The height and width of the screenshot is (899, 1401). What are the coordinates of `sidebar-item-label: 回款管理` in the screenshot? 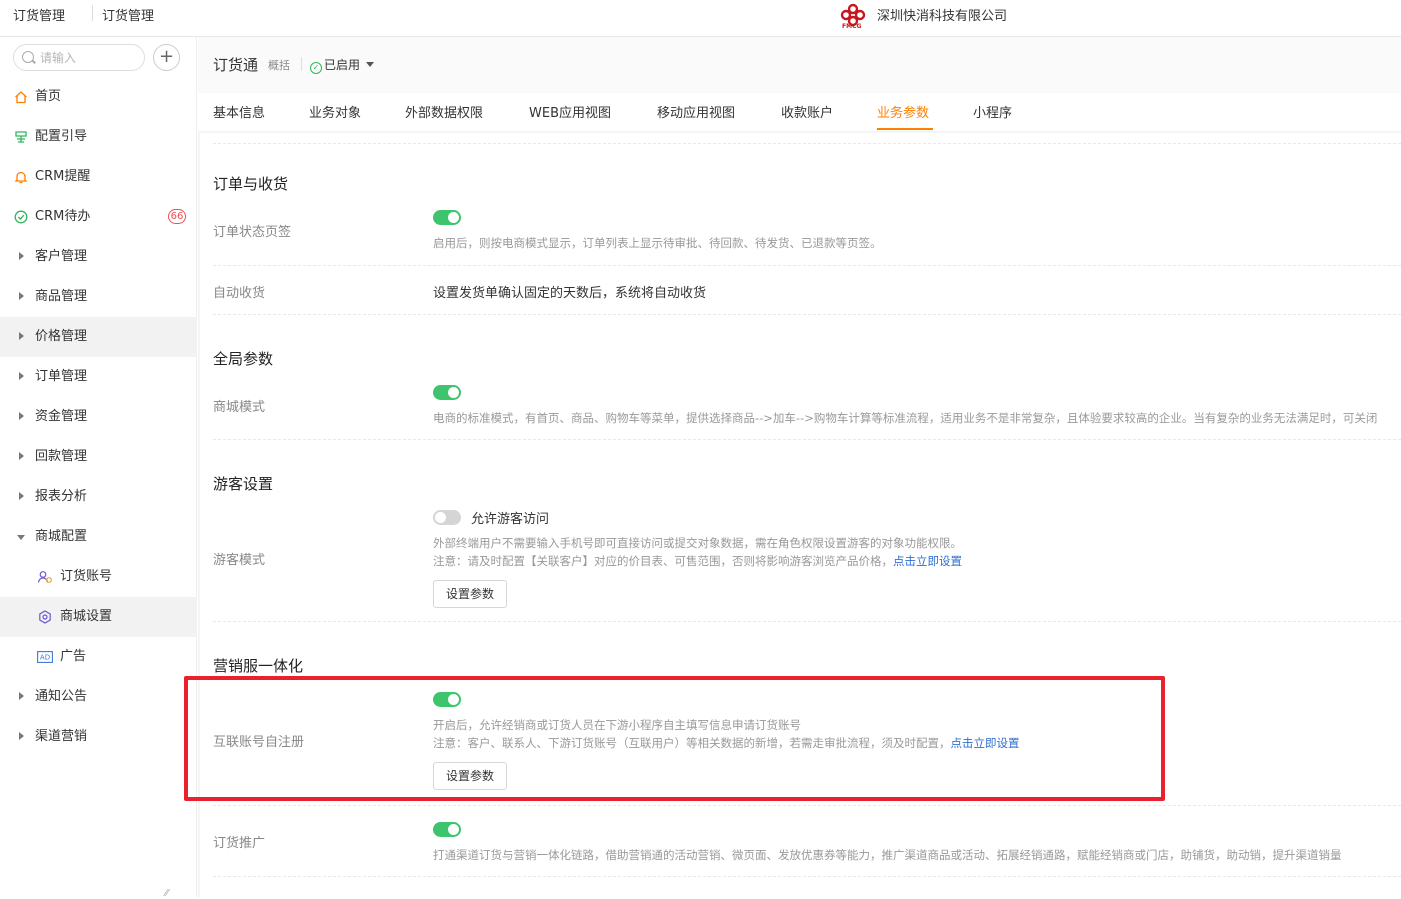 It's located at (61, 456).